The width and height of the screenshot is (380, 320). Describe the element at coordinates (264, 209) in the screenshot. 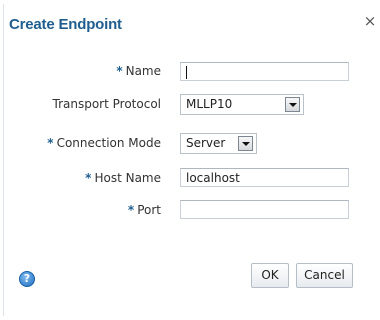

I see `port-field` at that location.